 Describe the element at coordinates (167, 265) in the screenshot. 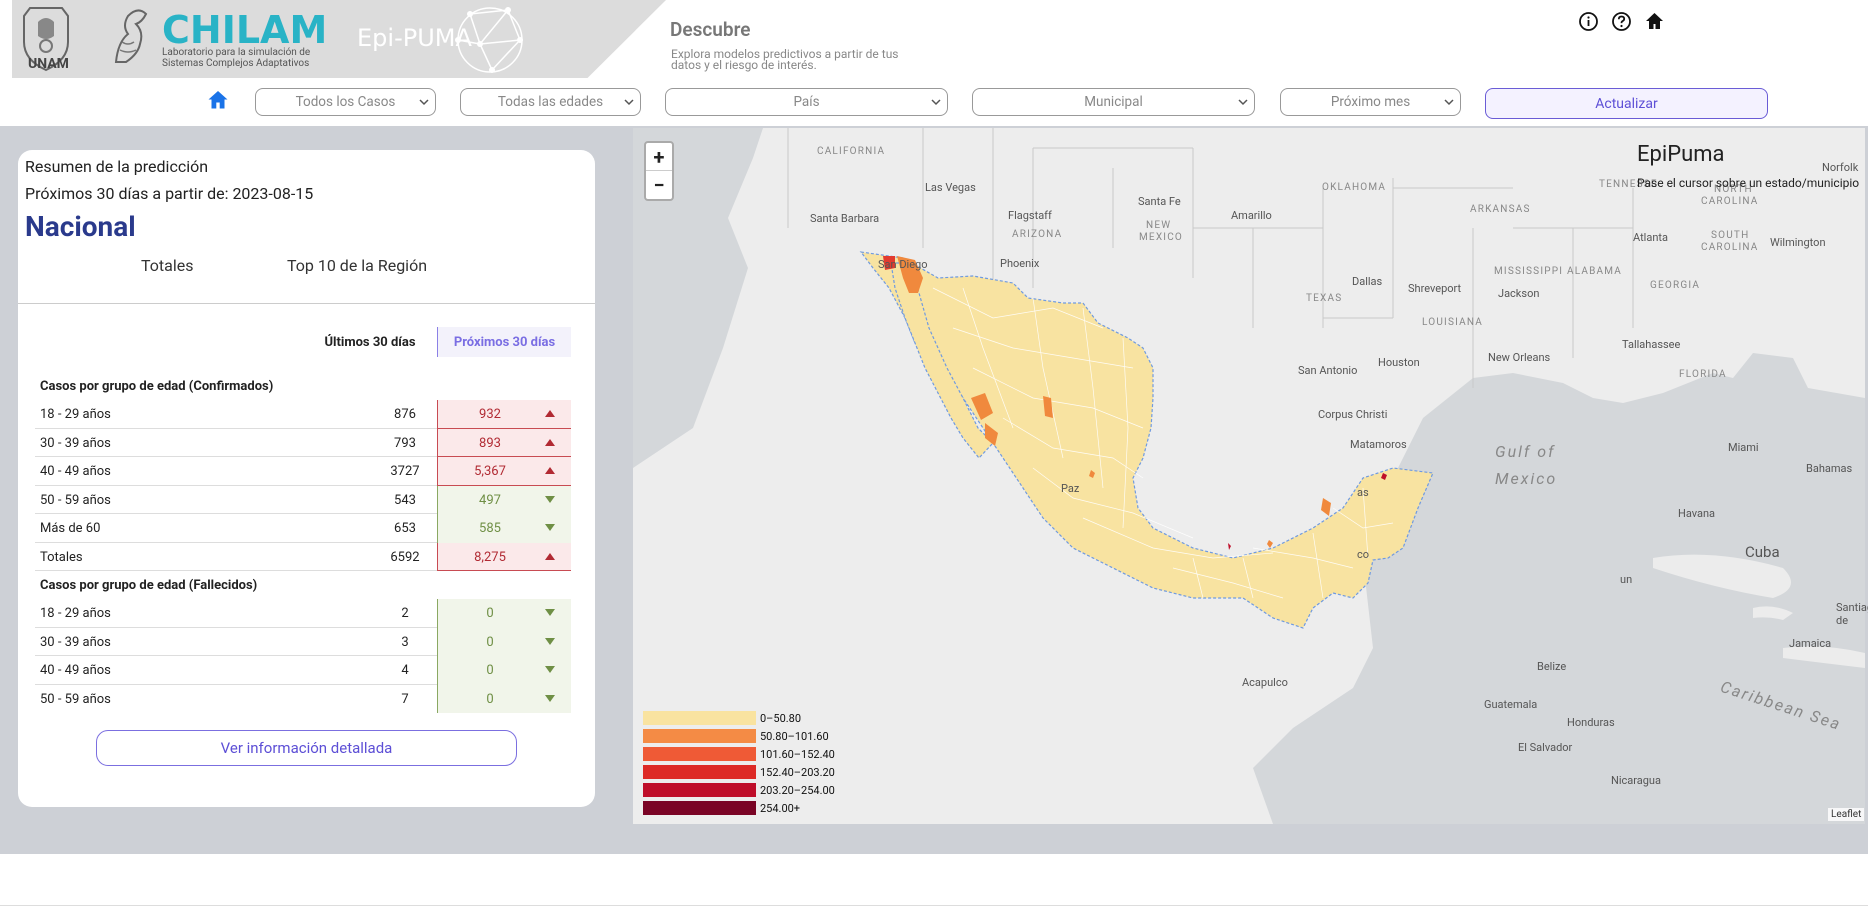

I see `tab-totals: Totales` at that location.